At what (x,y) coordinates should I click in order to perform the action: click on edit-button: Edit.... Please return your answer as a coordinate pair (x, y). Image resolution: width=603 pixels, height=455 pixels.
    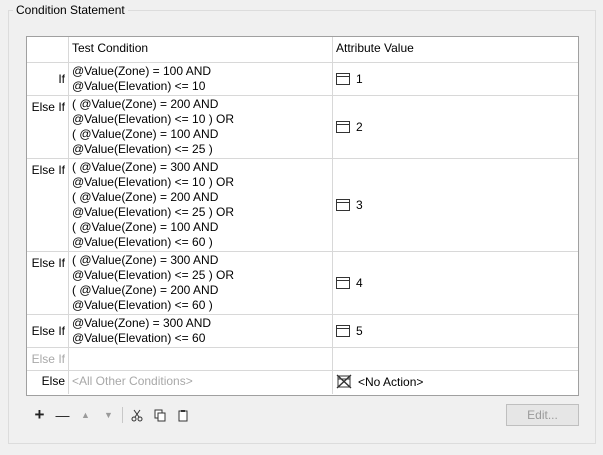
    Looking at the image, I should click on (542, 415).